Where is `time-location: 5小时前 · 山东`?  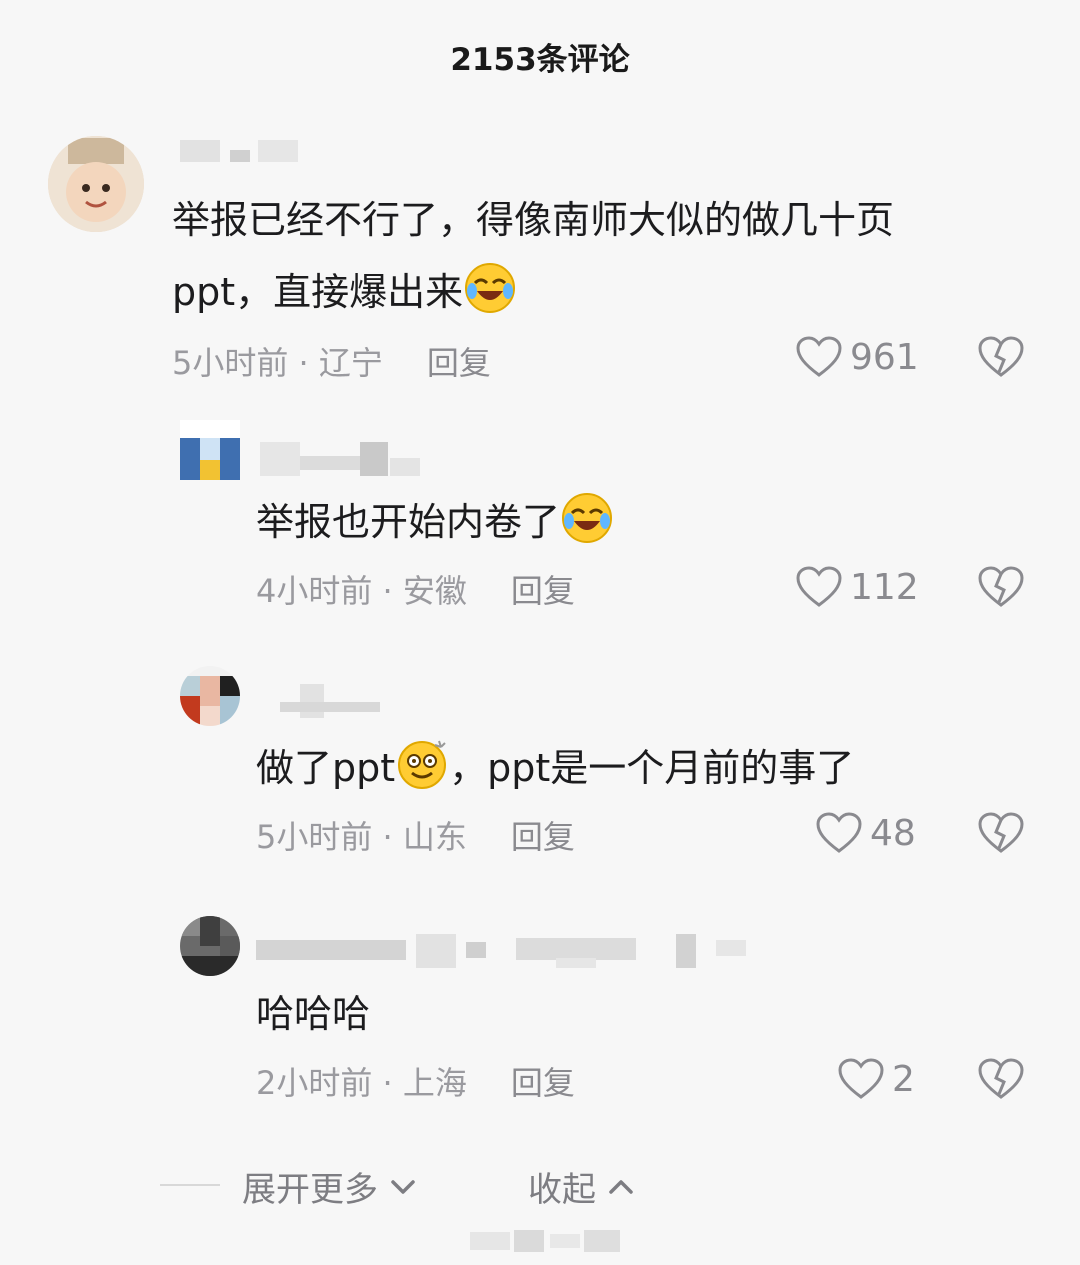
time-location: 5小时前 · 山东 is located at coordinates (361, 837).